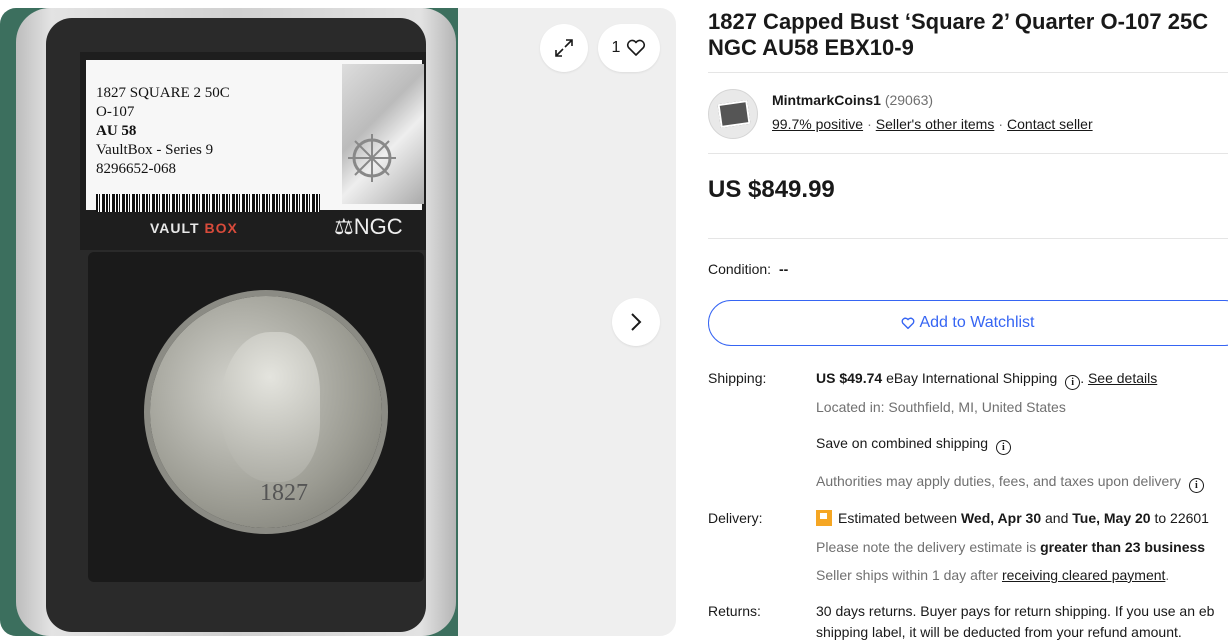 Image resolution: width=1228 pixels, height=644 pixels. I want to click on ngc-logo: ⚖NGC, so click(368, 227).